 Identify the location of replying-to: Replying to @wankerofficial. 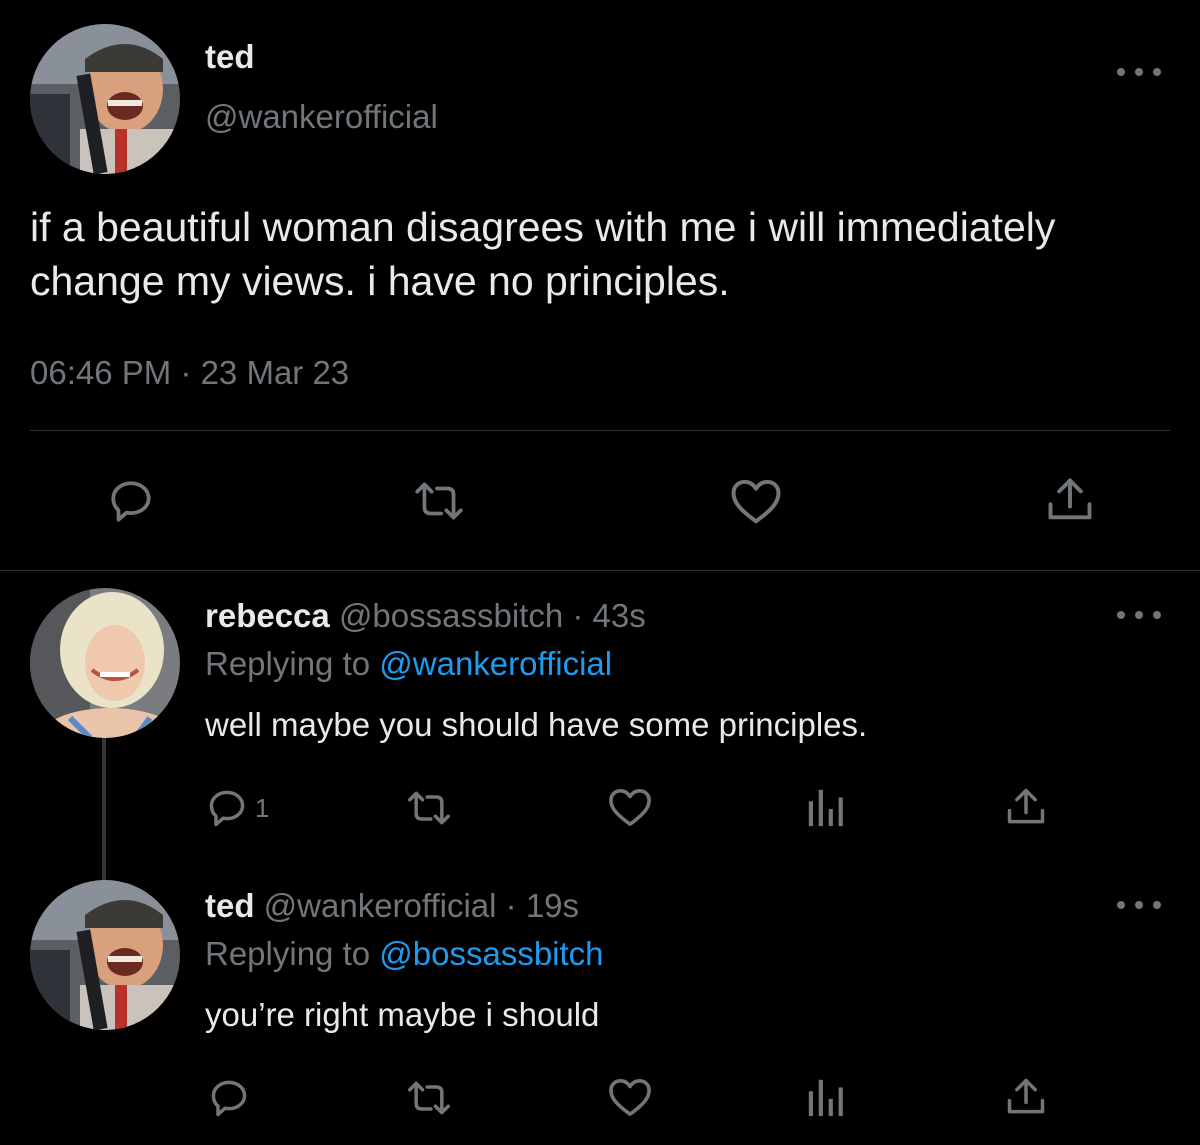
(408, 664).